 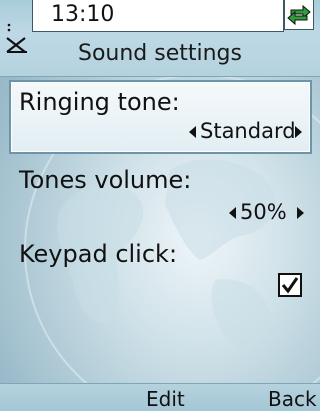 What do you see at coordinates (292, 399) in the screenshot?
I see `back-softkey: Back` at bounding box center [292, 399].